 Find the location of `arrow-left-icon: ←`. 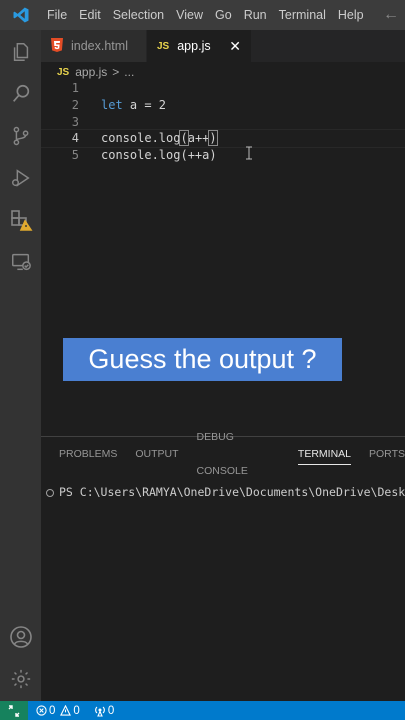

arrow-left-icon: ← is located at coordinates (391, 15).